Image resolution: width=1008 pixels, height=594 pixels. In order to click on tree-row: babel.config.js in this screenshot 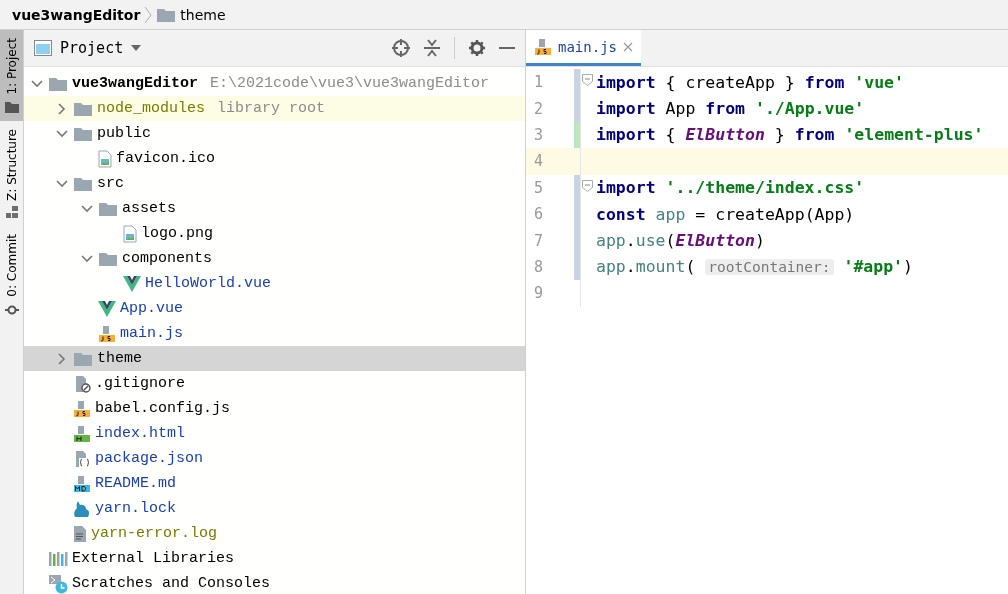, I will do `click(274, 408)`.